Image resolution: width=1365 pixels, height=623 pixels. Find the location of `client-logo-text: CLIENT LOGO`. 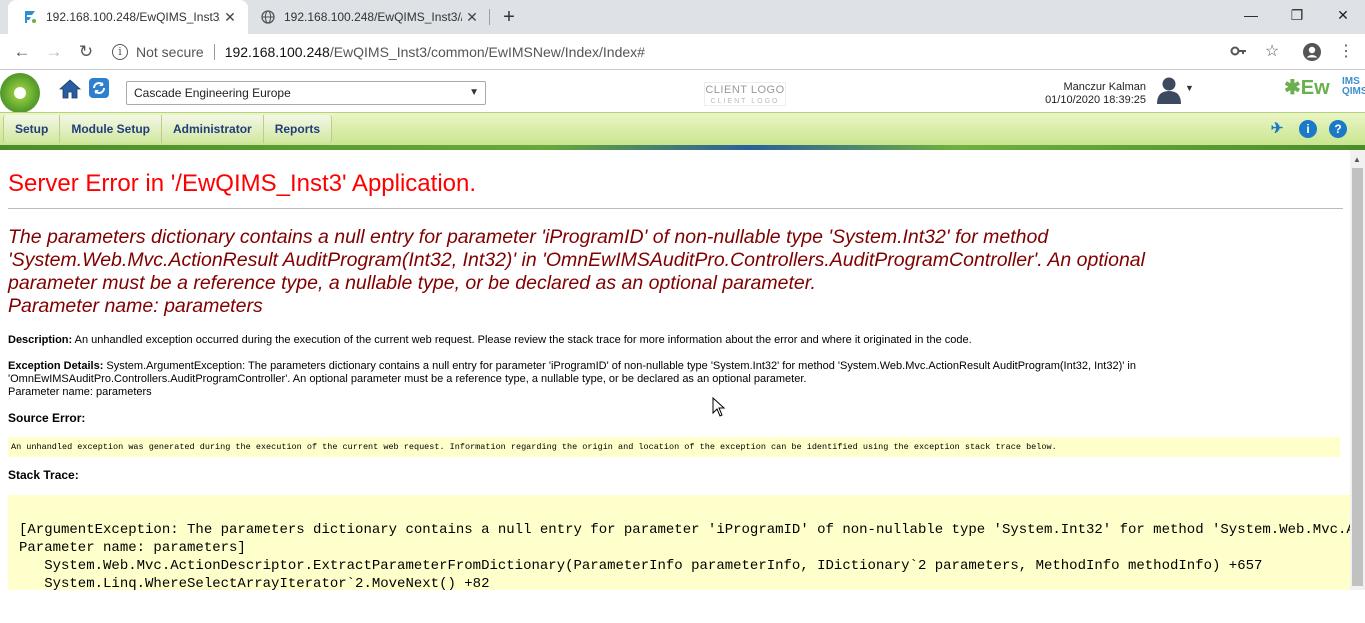

client-logo-text: CLIENT LOGO is located at coordinates (745, 90).